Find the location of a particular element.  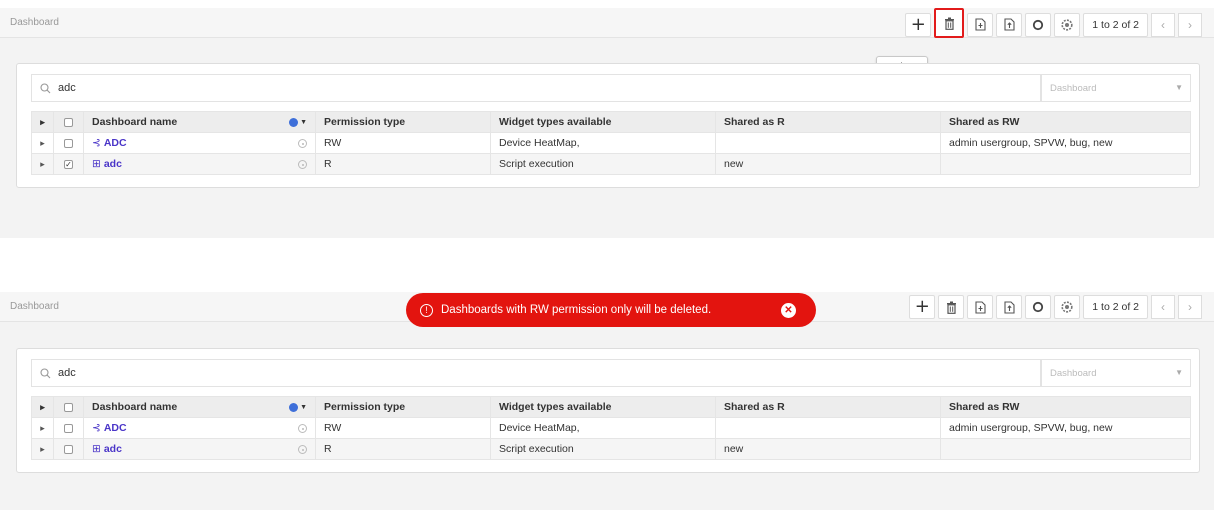

table-row: ▸ ⊞ adc R Script execution new is located at coordinates (611, 449).